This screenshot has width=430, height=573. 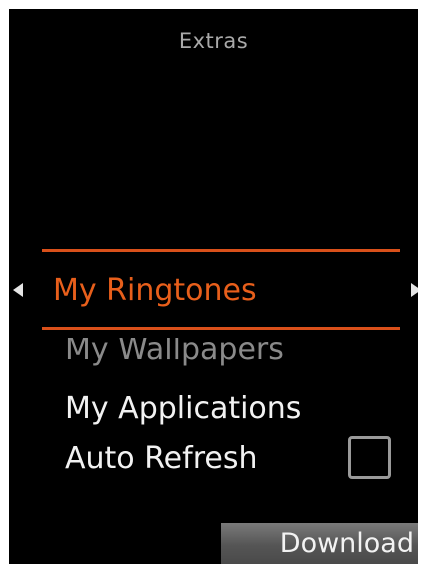 I want to click on menu-item-my-ringtones: My Ringtones, so click(x=155, y=291).